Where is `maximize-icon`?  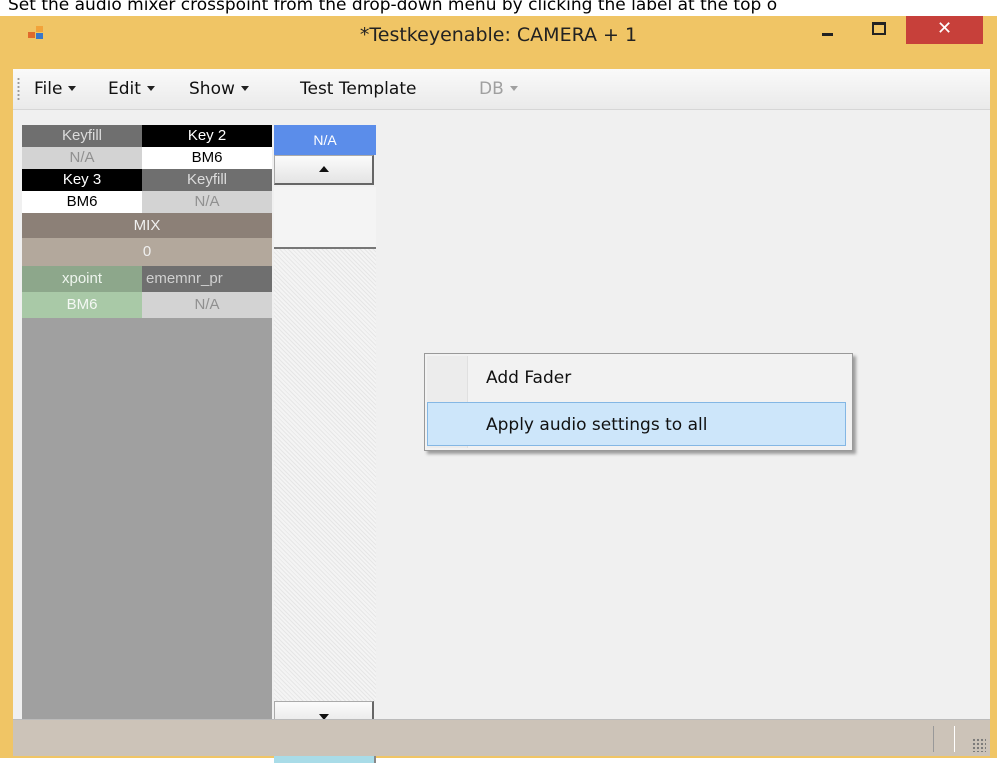 maximize-icon is located at coordinates (879, 28).